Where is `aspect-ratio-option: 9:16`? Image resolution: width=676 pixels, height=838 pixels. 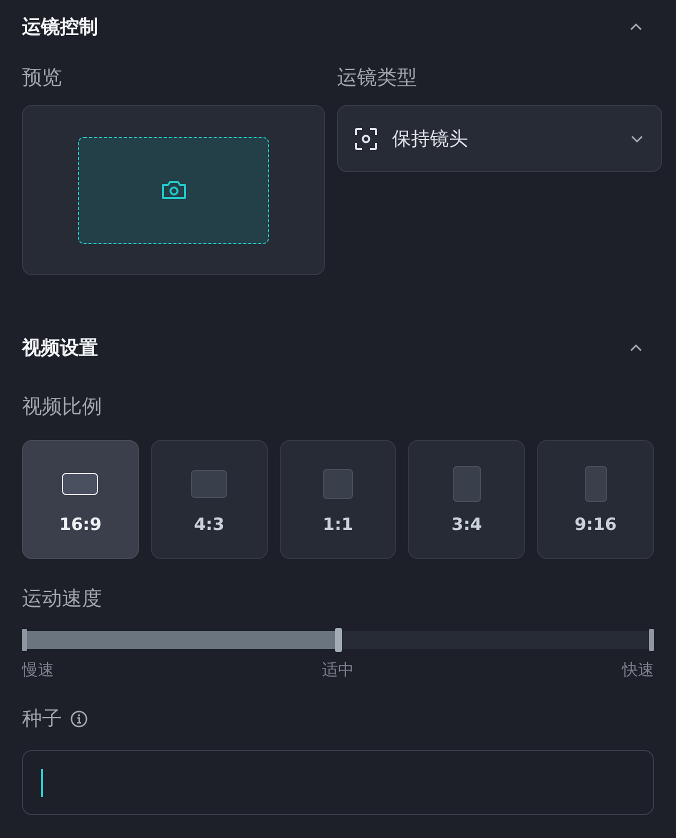 aspect-ratio-option: 9:16 is located at coordinates (595, 499).